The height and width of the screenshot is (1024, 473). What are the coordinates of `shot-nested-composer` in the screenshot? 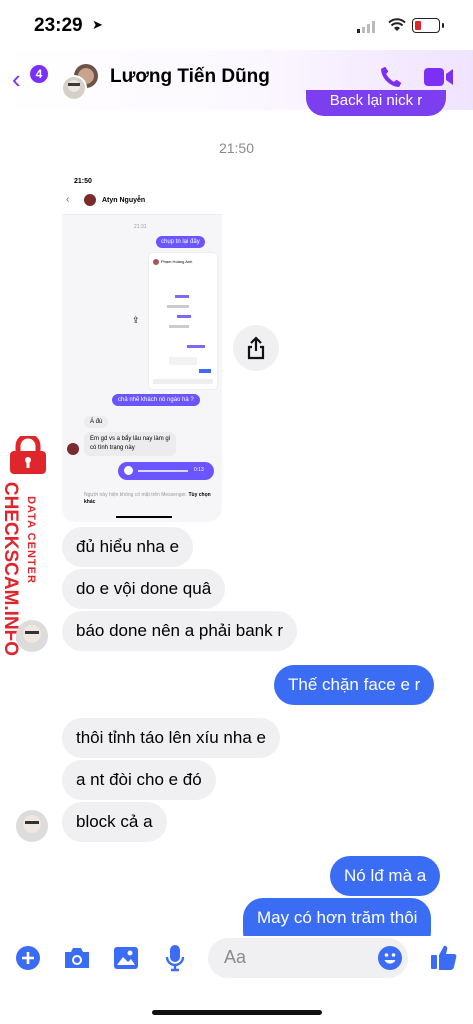 It's located at (183, 381).